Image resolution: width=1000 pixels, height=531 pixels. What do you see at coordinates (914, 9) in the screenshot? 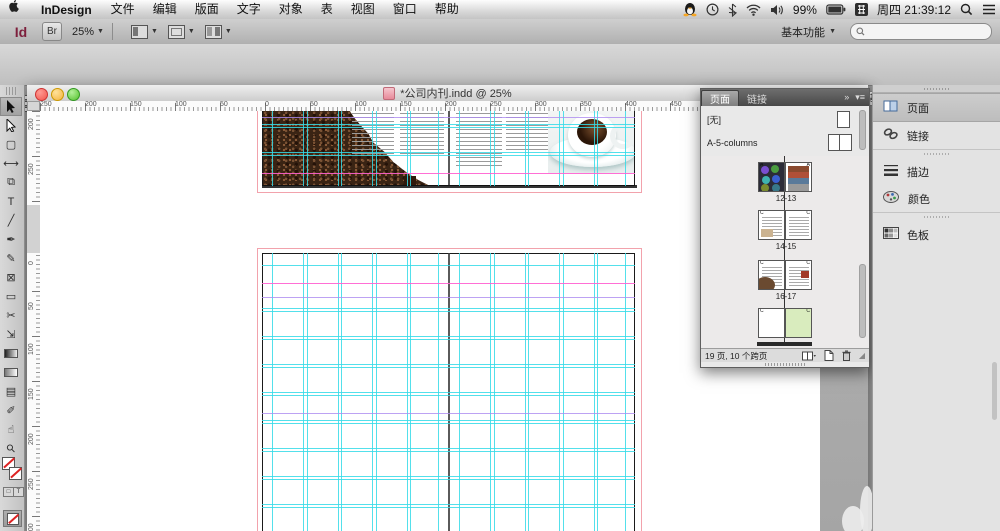
I see `menu-clock: 周四 21:39:12` at bounding box center [914, 9].